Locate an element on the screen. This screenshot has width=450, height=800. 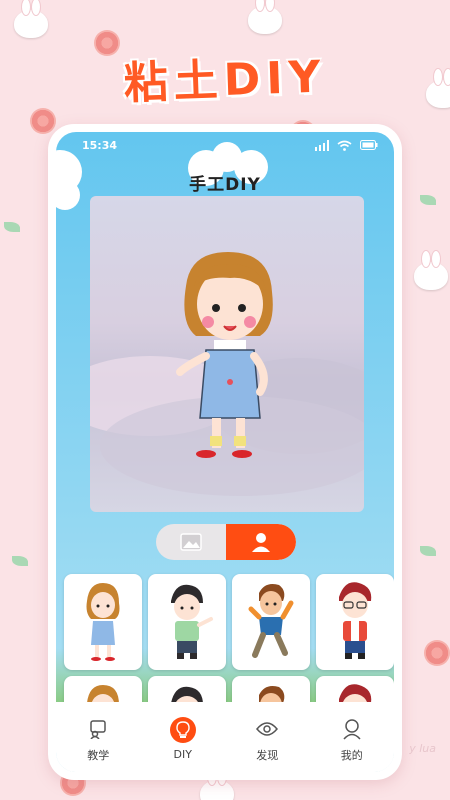
tab-diy: DIY is located at coordinates (183, 739).